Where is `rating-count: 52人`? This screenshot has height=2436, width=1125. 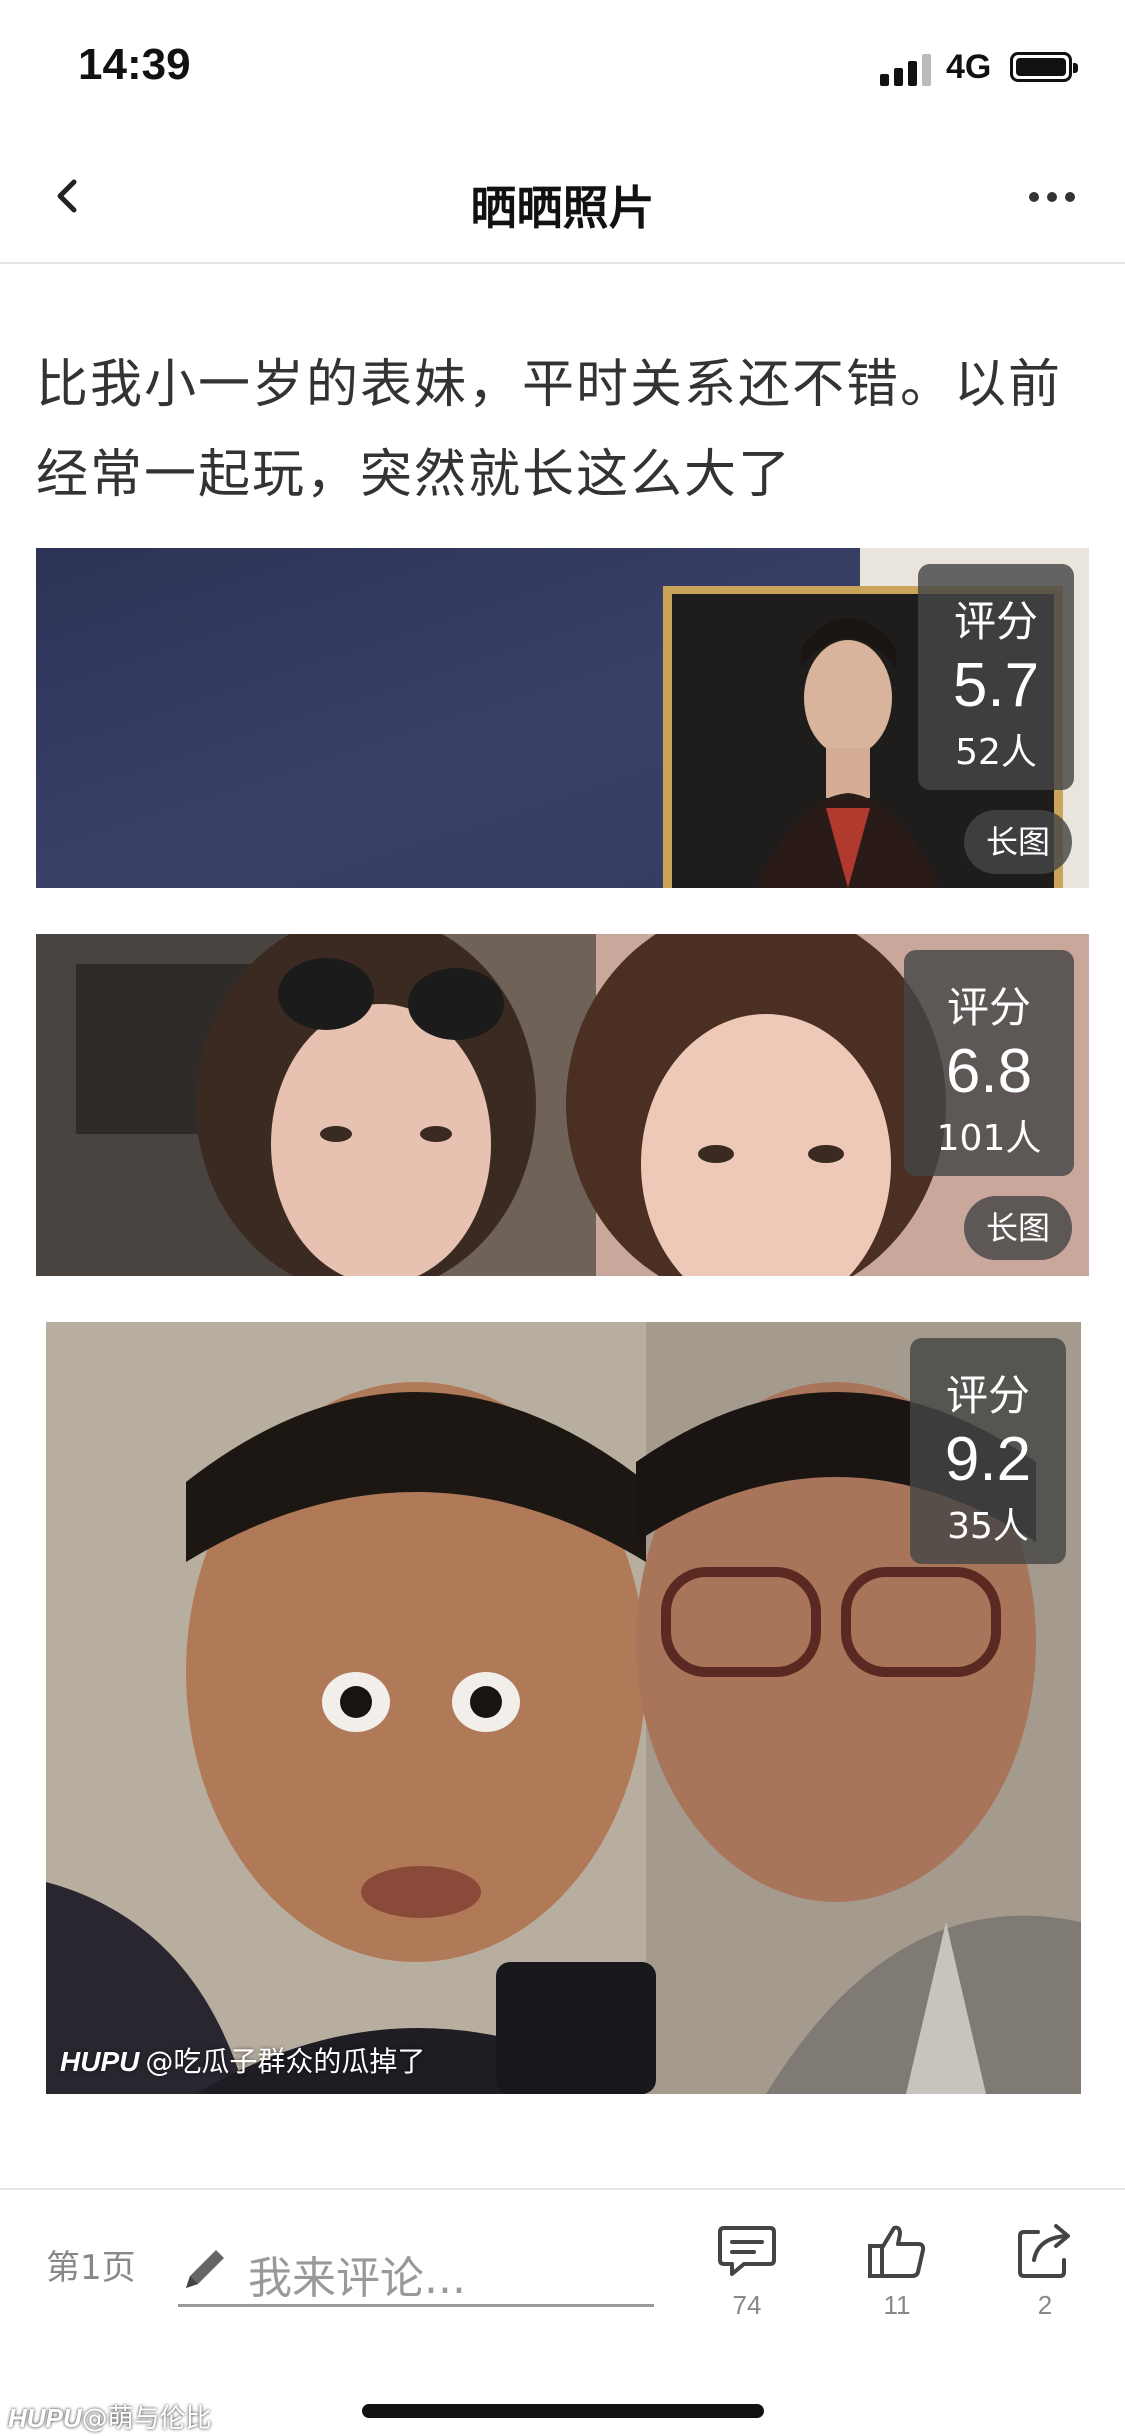
rating-count: 52人 is located at coordinates (996, 752).